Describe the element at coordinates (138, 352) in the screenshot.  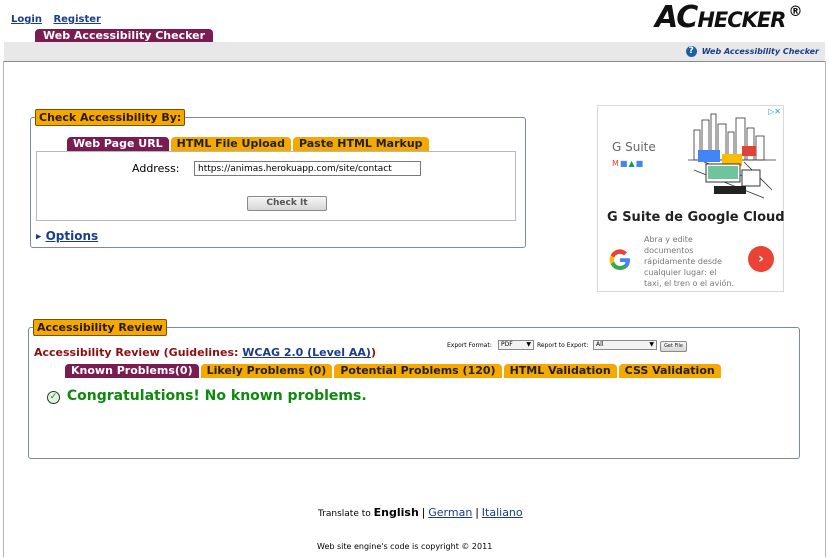
I see `review-heading-prefix: Accessibility Review (Guidelines:` at that location.